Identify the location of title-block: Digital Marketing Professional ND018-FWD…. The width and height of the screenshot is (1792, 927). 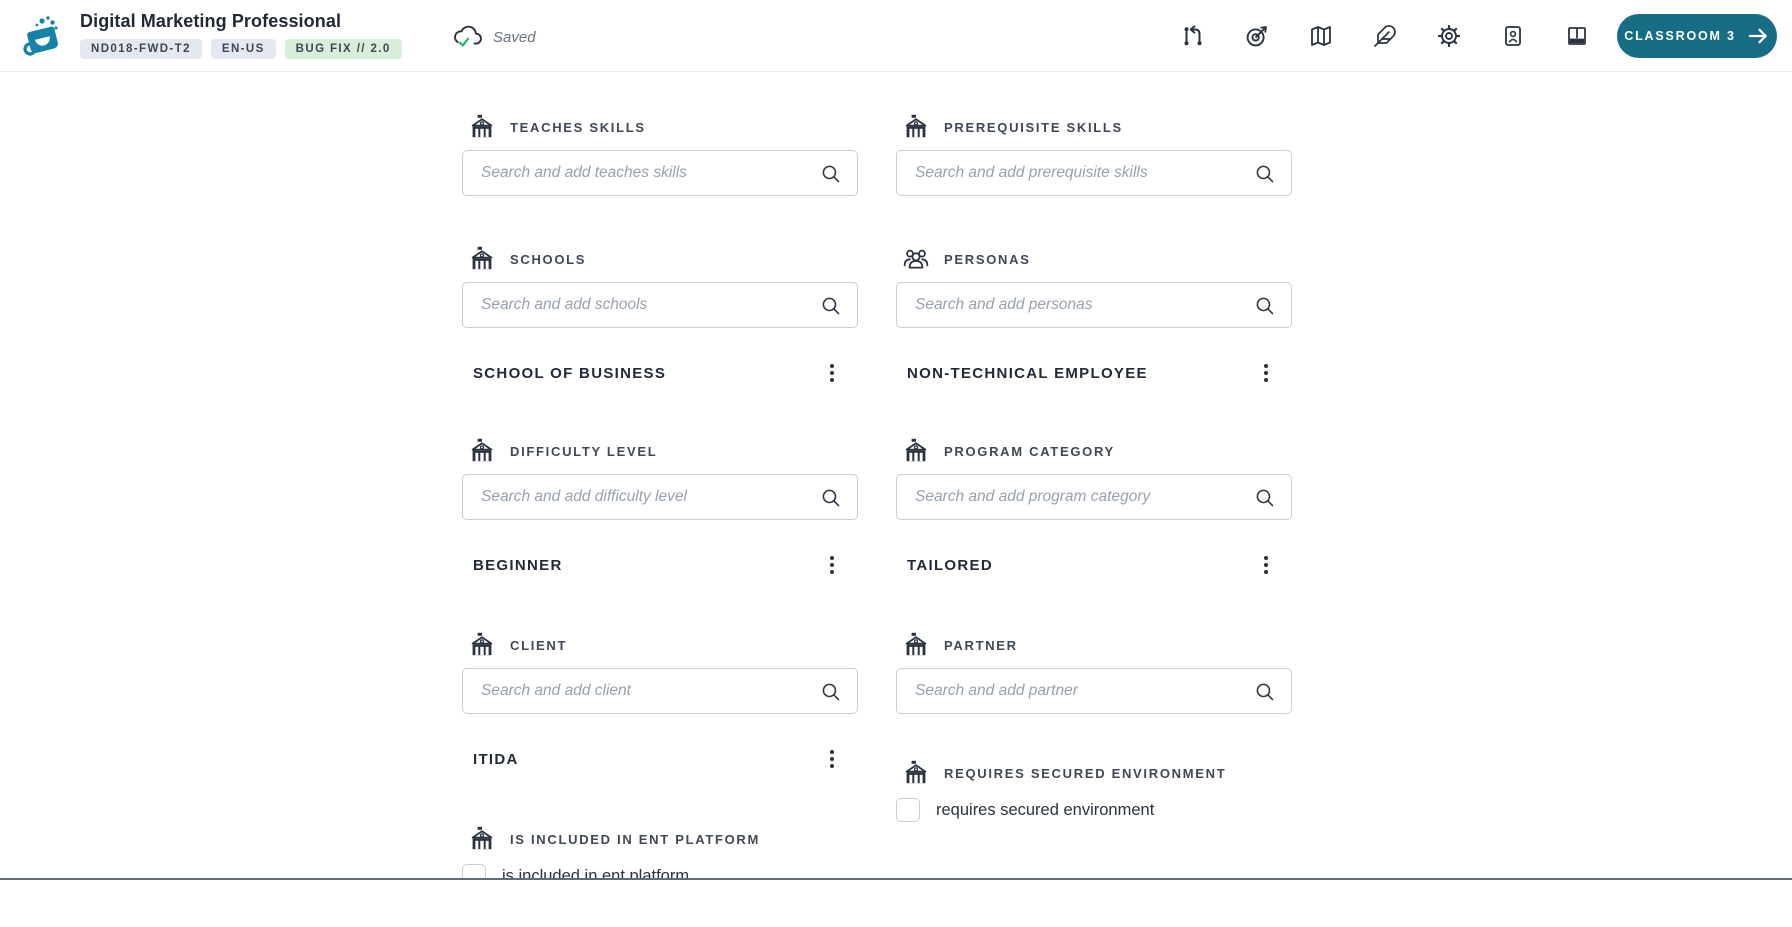
(241, 35).